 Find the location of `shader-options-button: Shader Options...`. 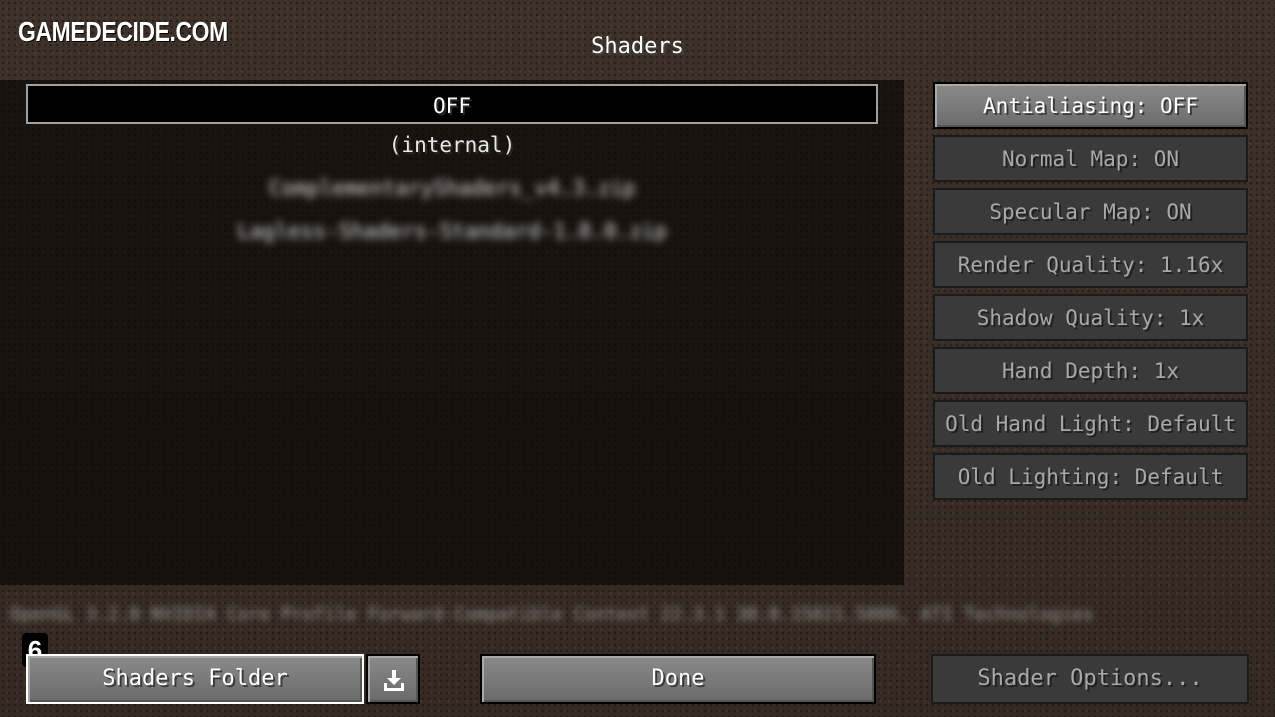

shader-options-button: Shader Options... is located at coordinates (1090, 679).